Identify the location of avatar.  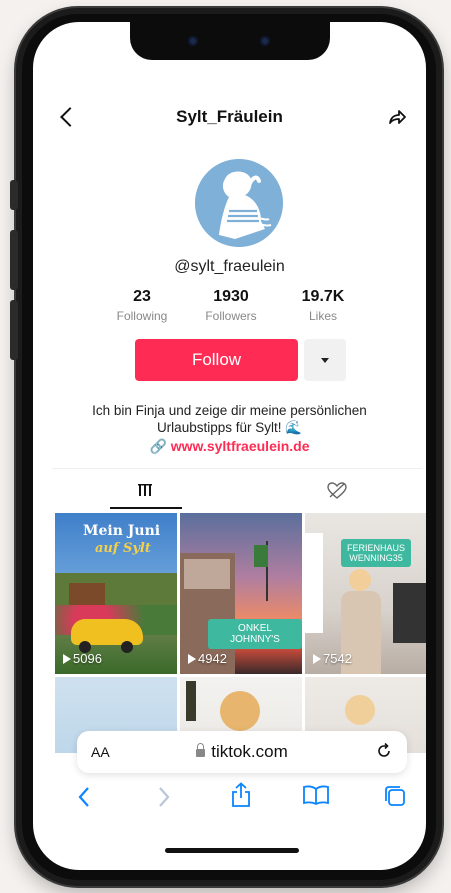
(239, 203).